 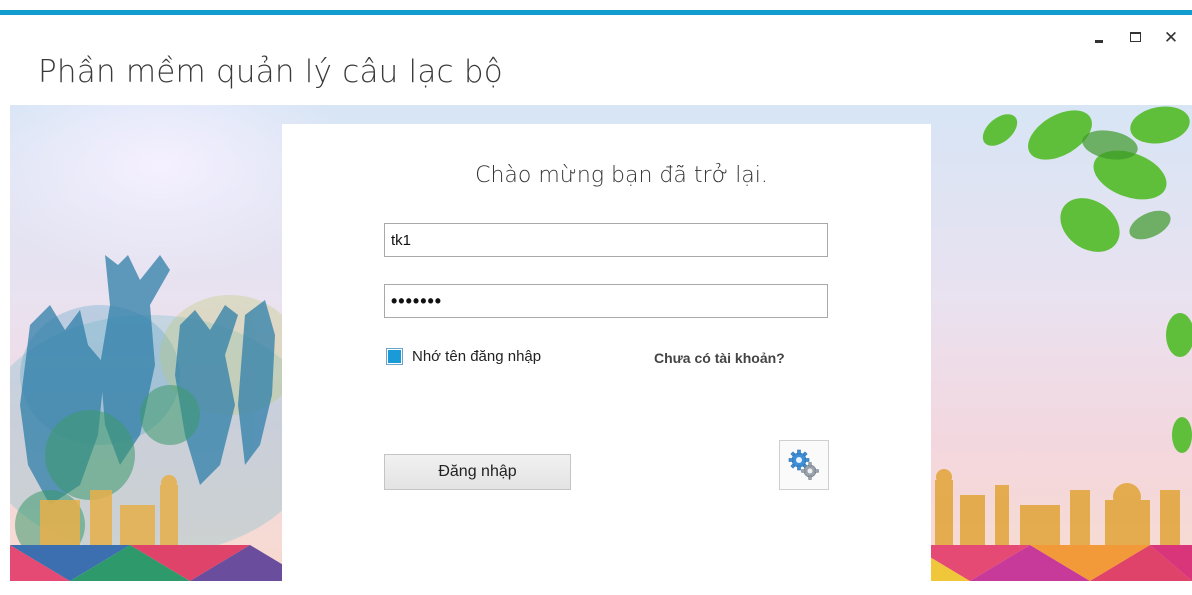 I want to click on remember-me-label: Nhớ tên đăng nhập, so click(x=477, y=356).